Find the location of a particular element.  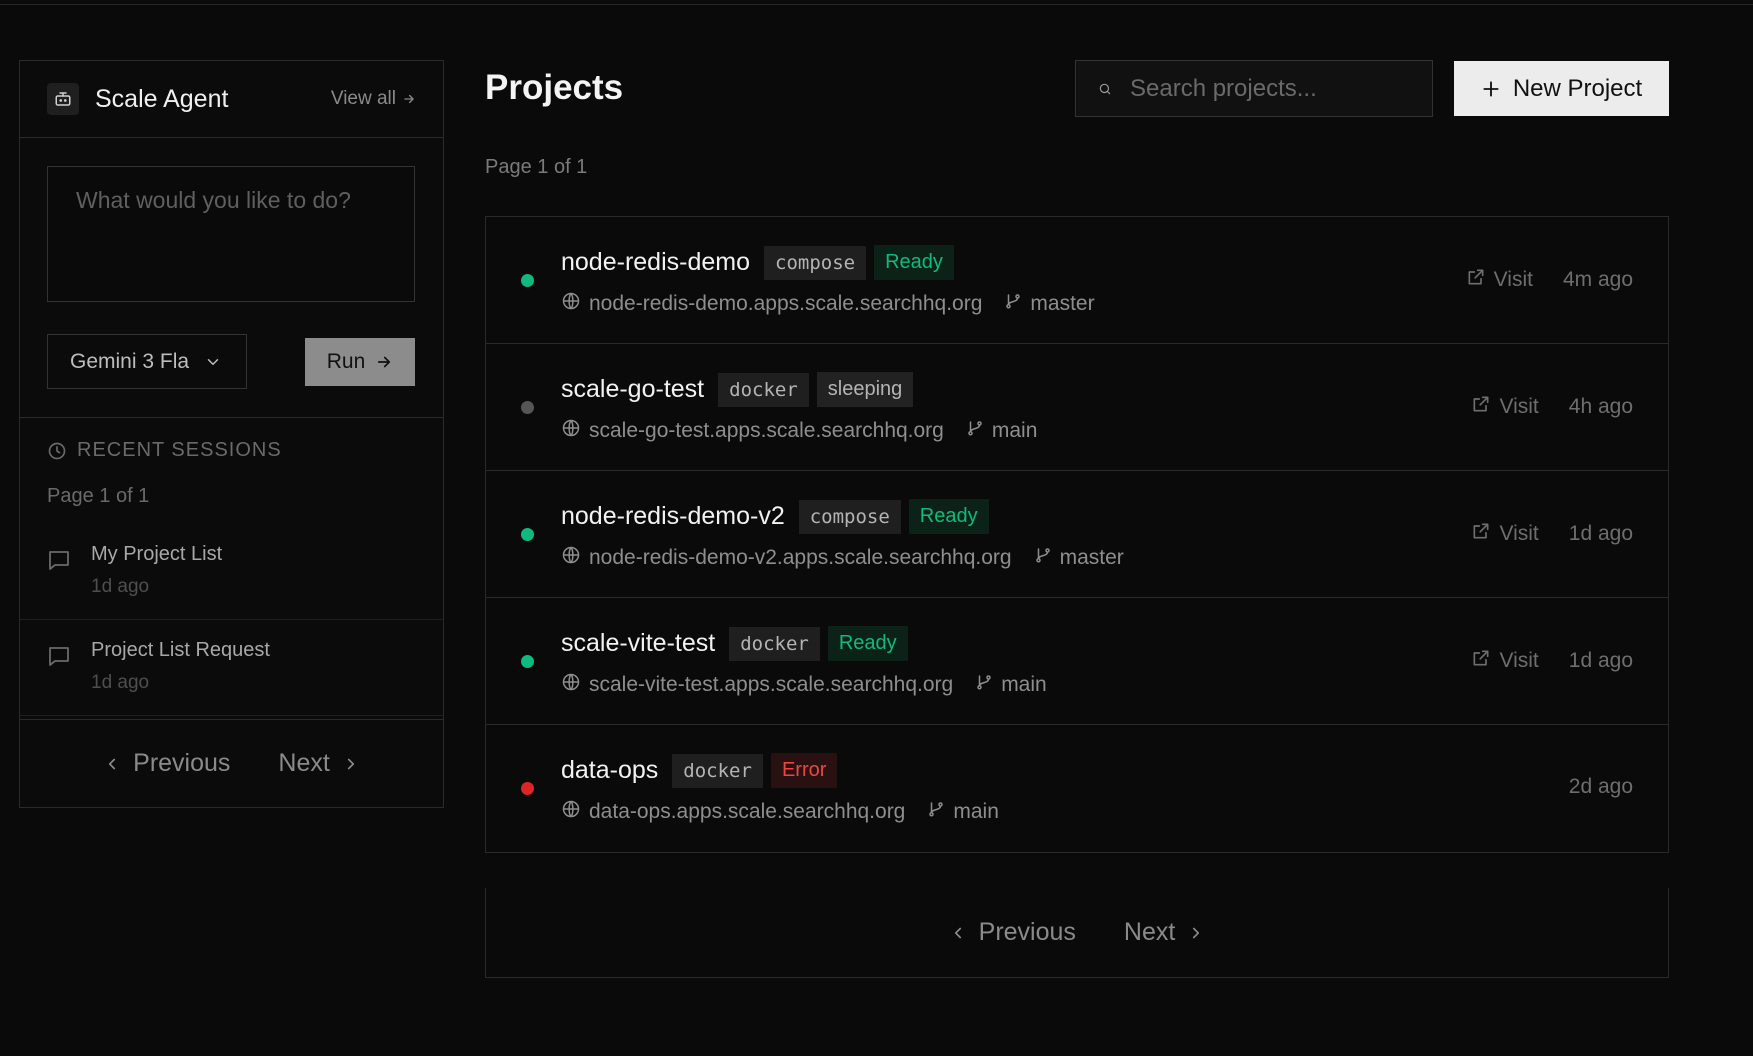

project-url: scale-go-test.apps.scale.searchhq.org is located at coordinates (766, 430).